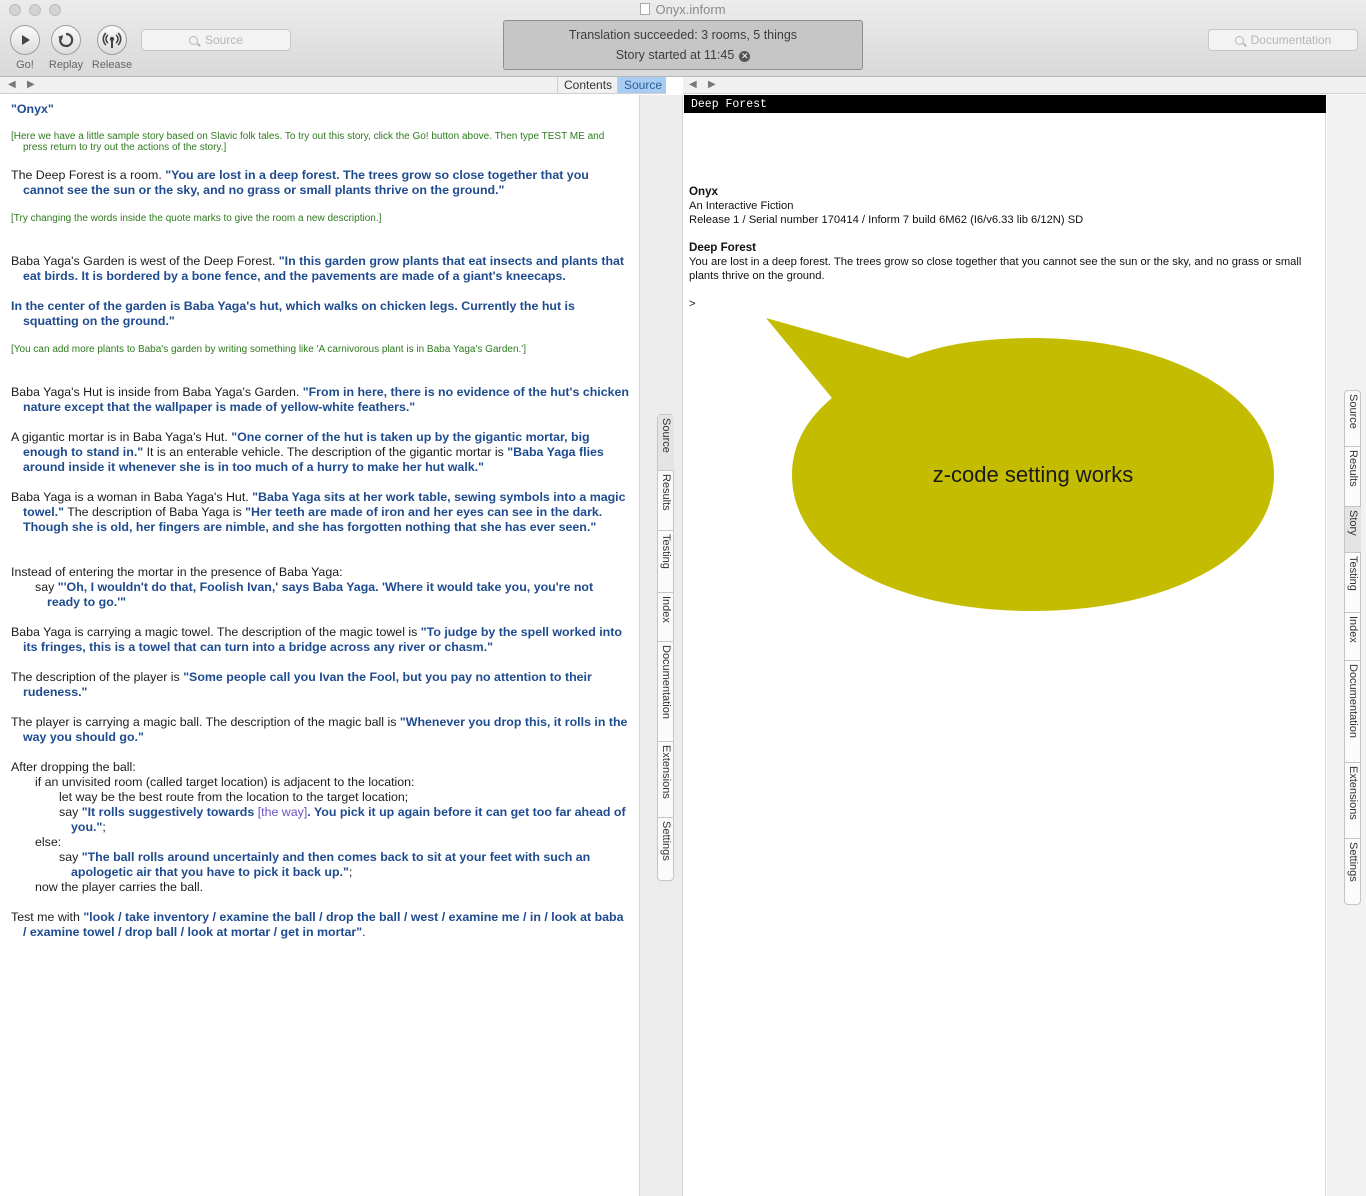  Describe the element at coordinates (666, 841) in the screenshot. I see `side-tab-label: Settings` at that location.